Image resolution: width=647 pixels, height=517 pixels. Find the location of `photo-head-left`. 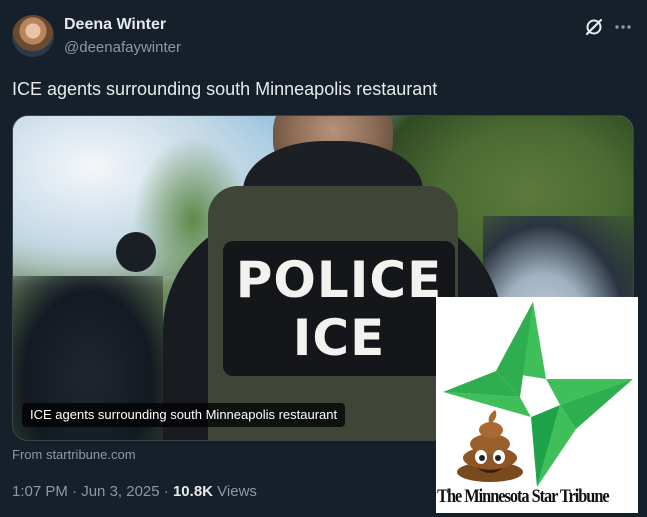

photo-head-left is located at coordinates (136, 252).